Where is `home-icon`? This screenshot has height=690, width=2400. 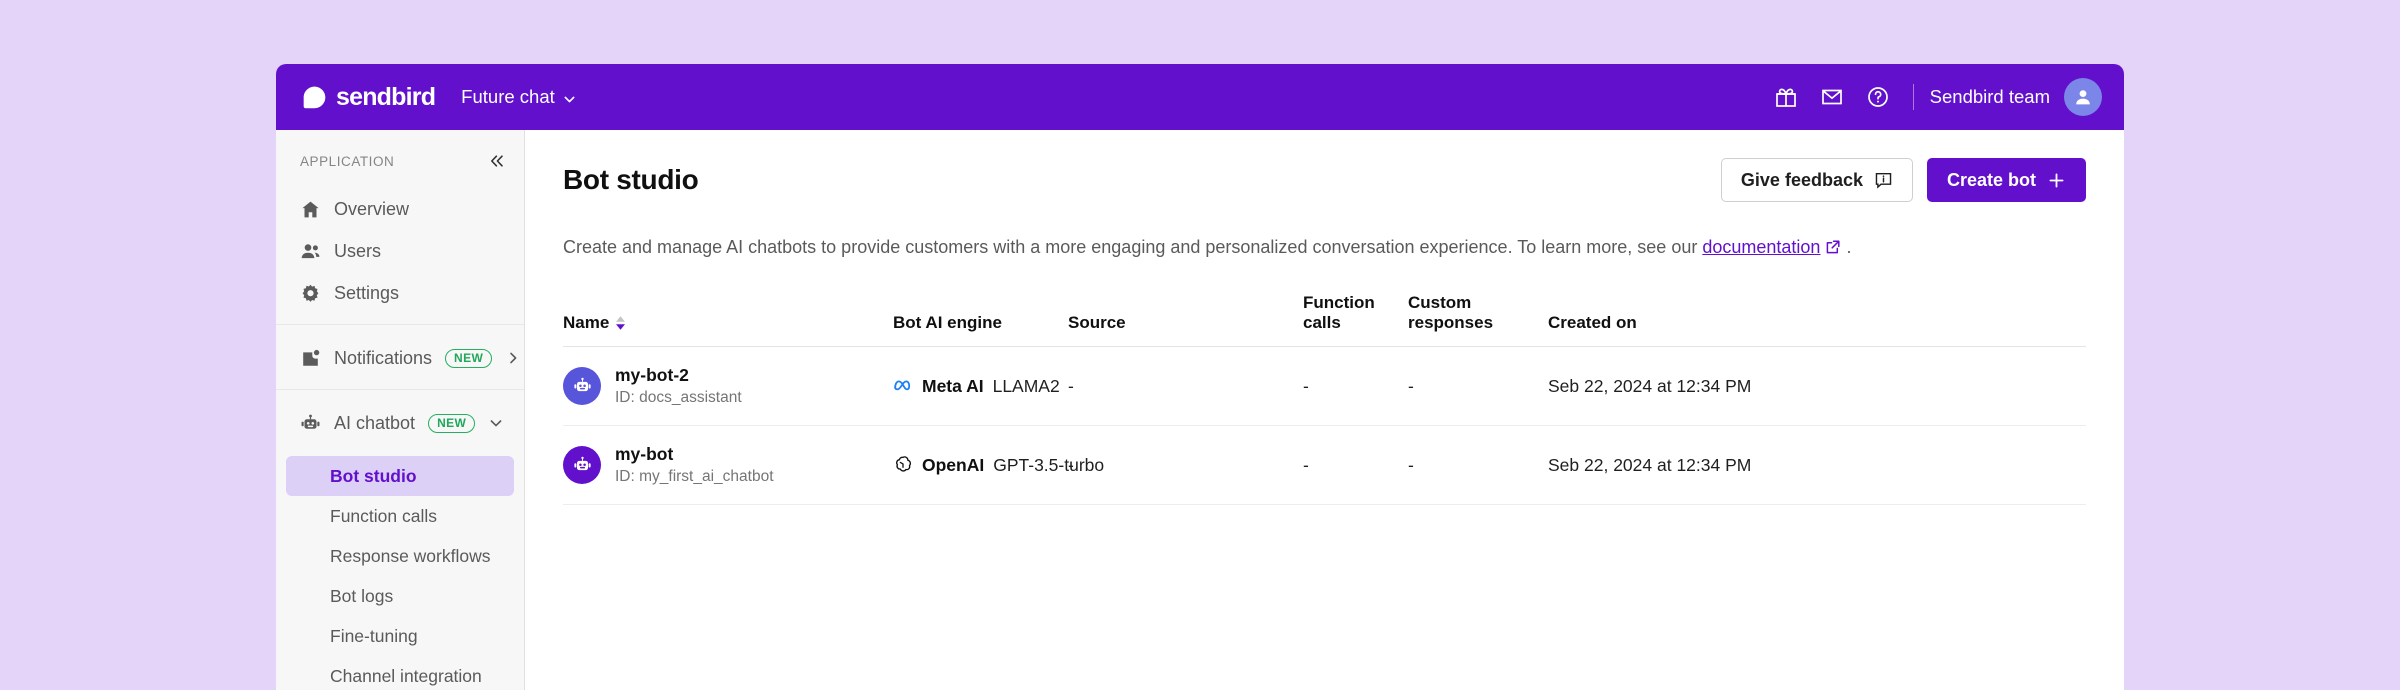 home-icon is located at coordinates (310, 209).